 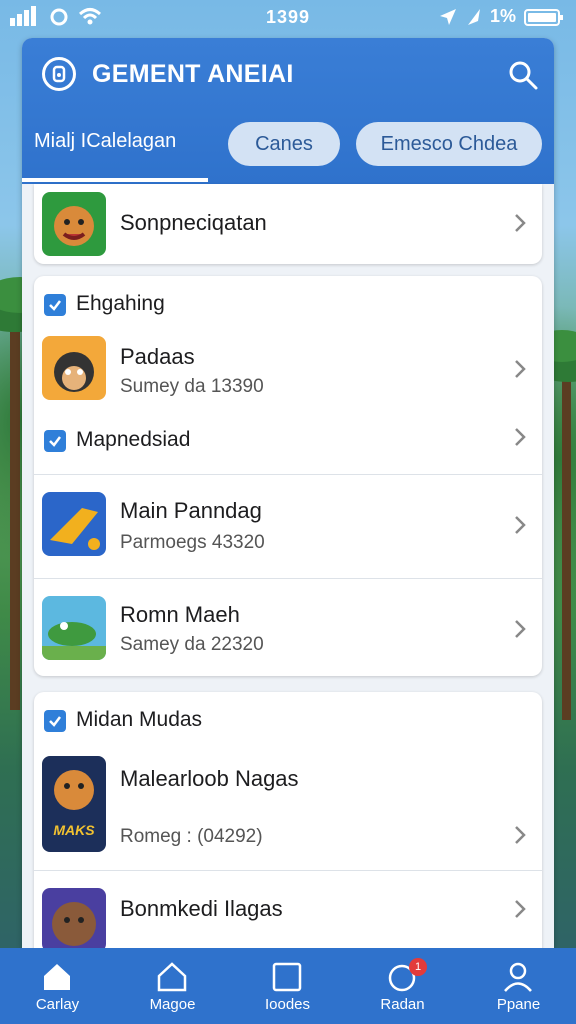 I want to click on item-subtitle: Parmoegs 43320, so click(x=192, y=542).